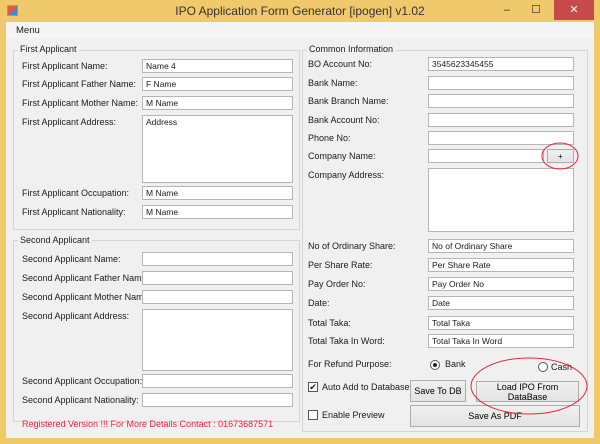  What do you see at coordinates (529, 278) in the screenshot?
I see `annotation-overlay` at bounding box center [529, 278].